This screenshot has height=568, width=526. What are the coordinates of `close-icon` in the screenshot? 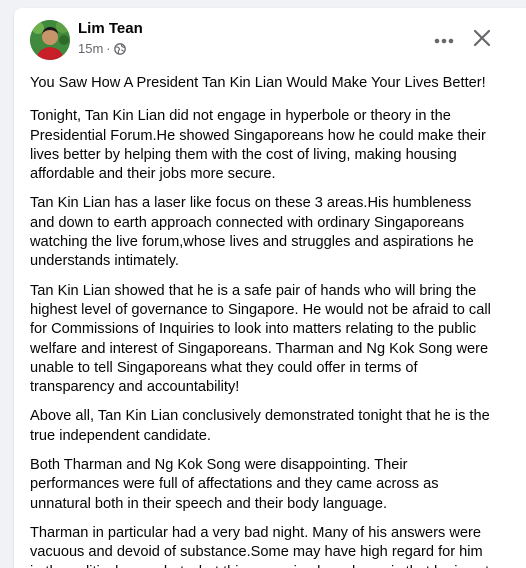 It's located at (482, 40).